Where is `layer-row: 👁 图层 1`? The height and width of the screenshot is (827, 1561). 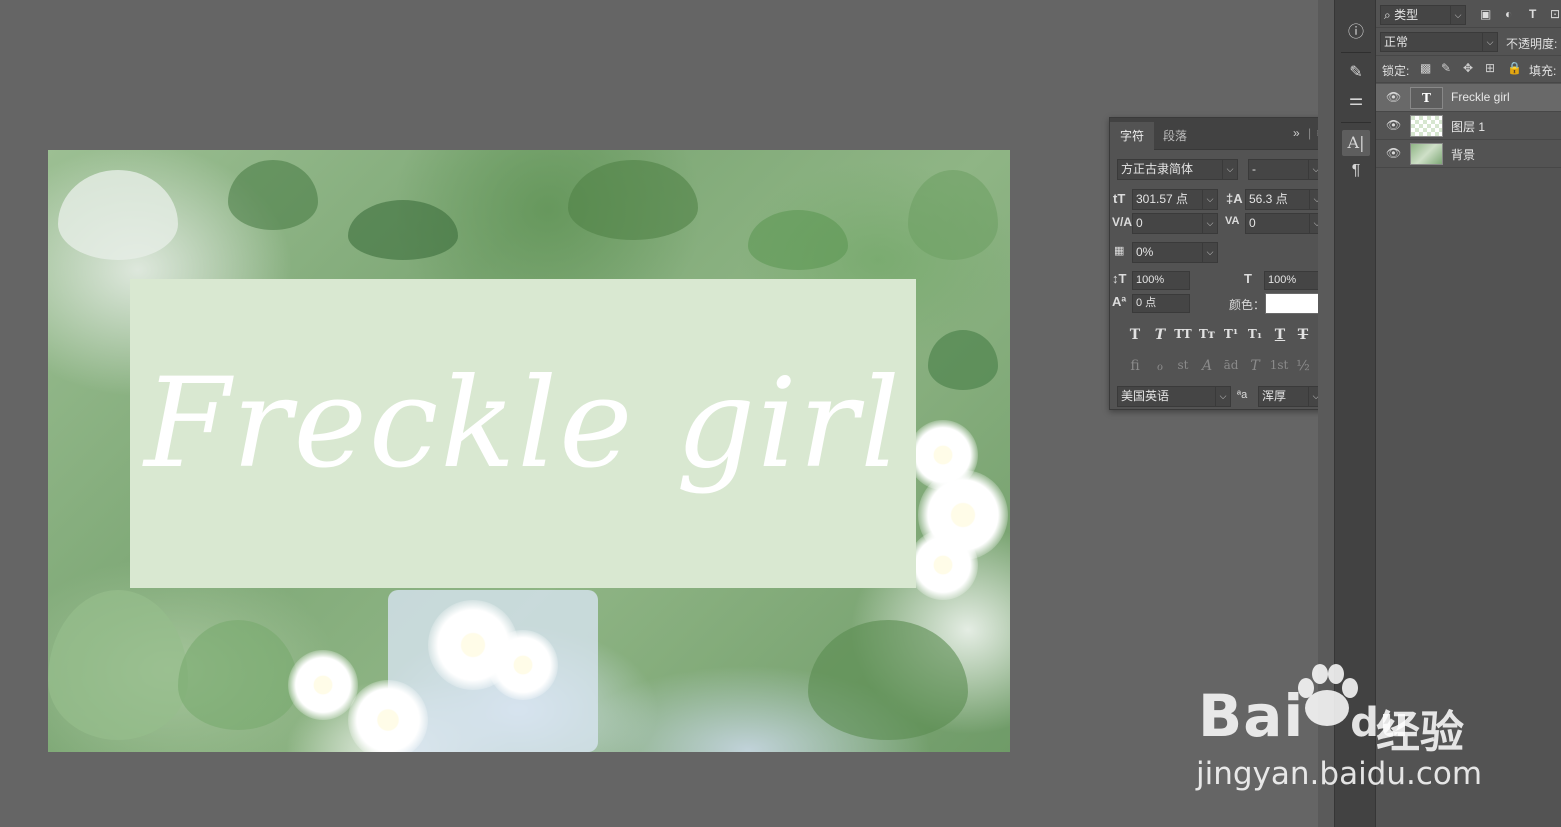
layer-row: 👁 图层 1 is located at coordinates (1468, 126).